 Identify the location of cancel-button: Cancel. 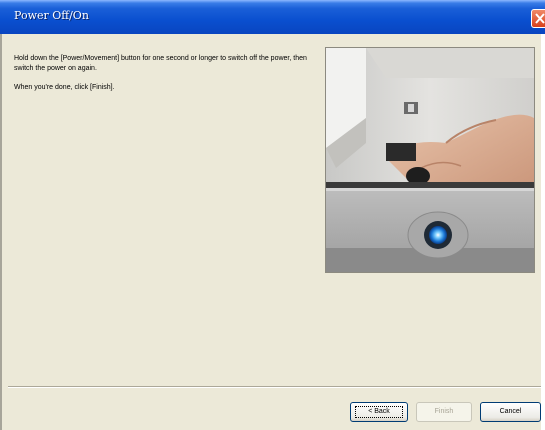
(510, 412).